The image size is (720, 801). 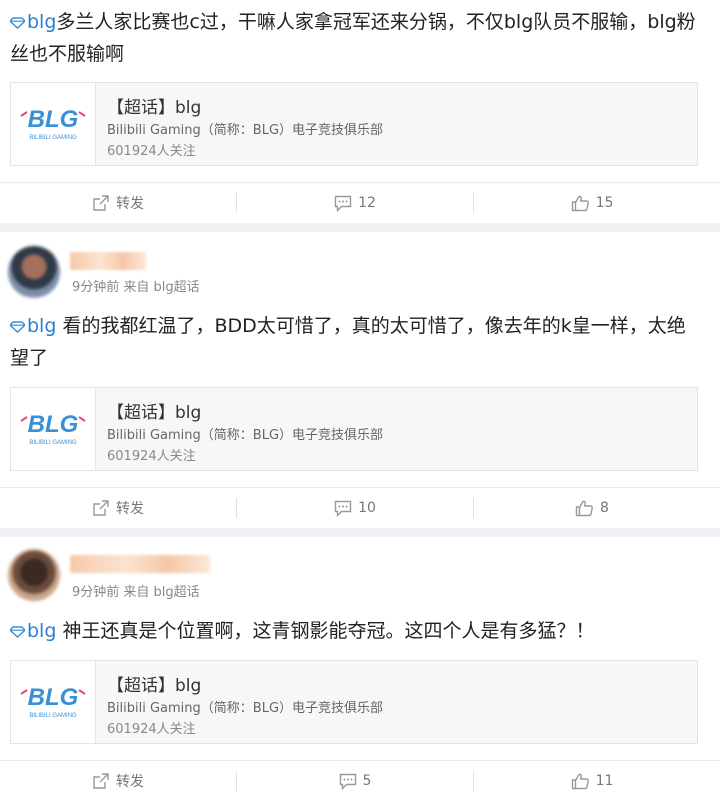 I want to click on action-bar: 转发 10 8, so click(x=360, y=507).